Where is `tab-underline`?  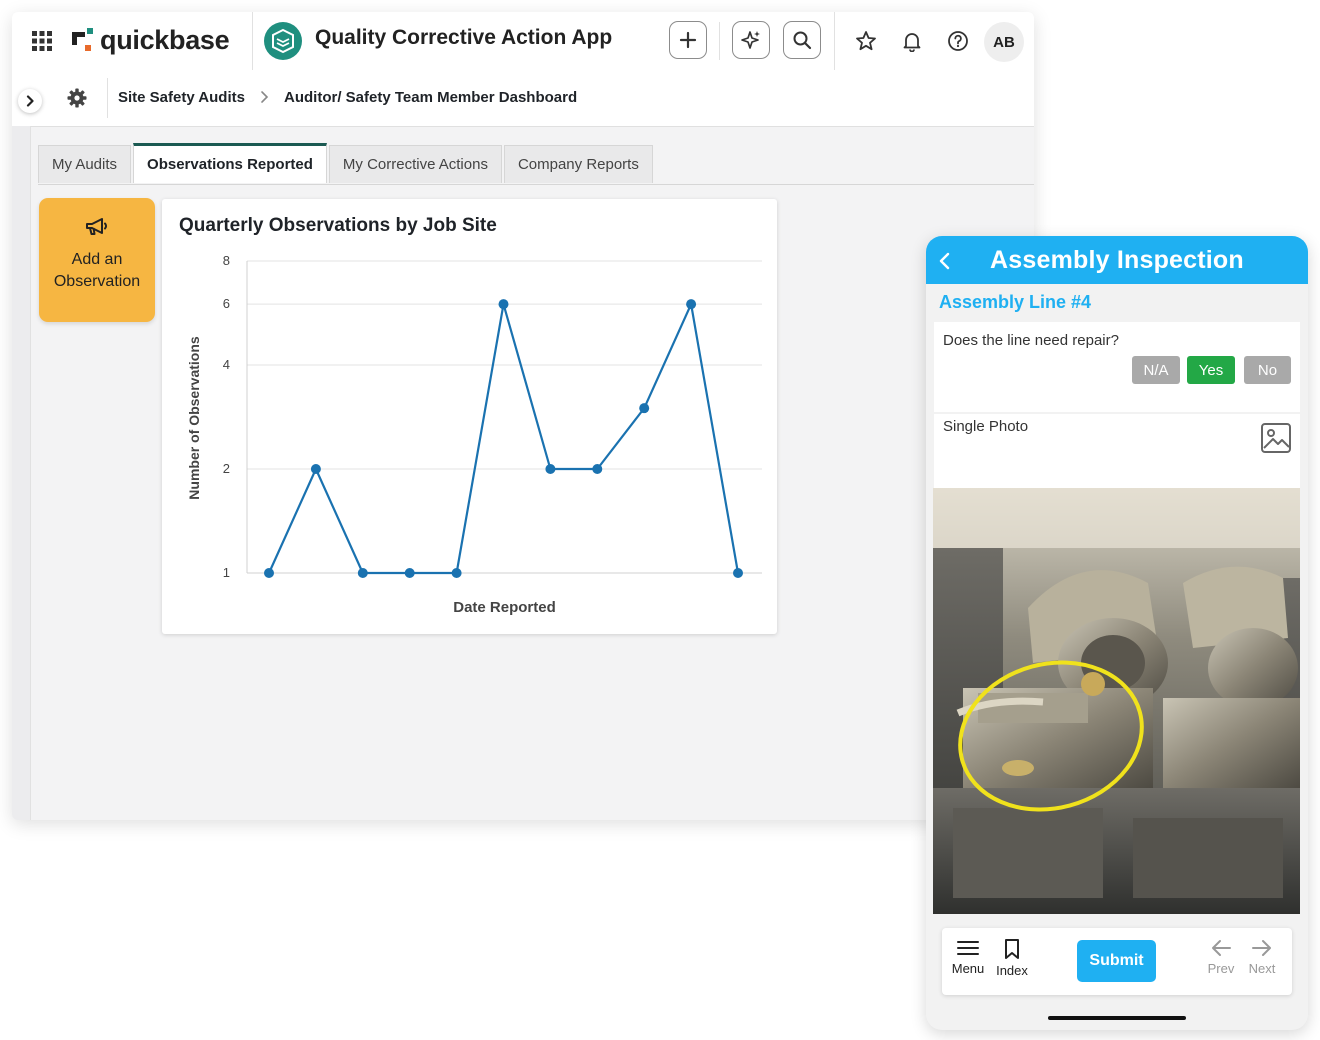
tab-underline is located at coordinates (536, 184).